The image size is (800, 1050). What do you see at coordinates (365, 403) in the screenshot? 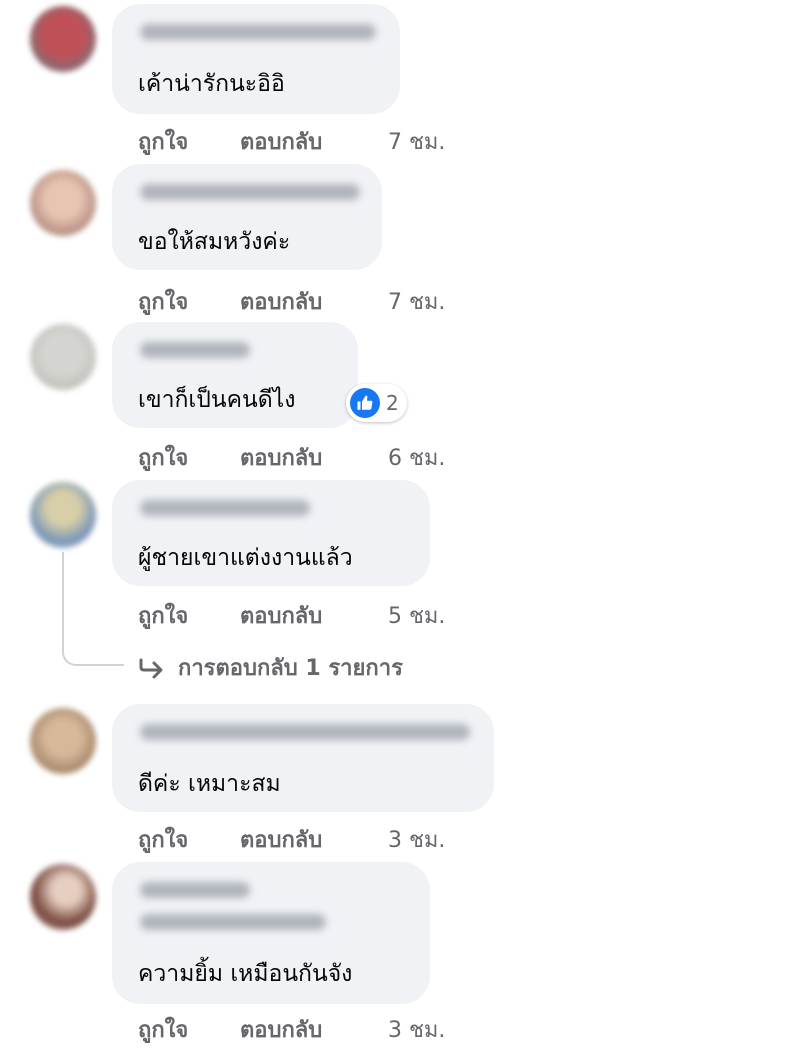
I see `thumbs-up-icon` at bounding box center [365, 403].